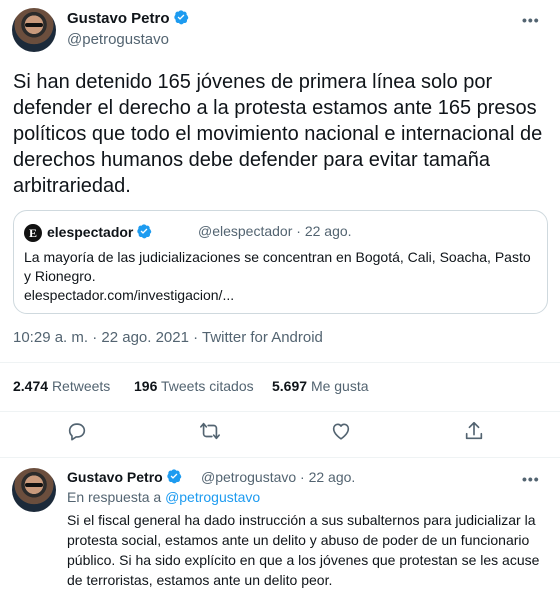 This screenshot has height=589, width=560. Describe the element at coordinates (163, 497) in the screenshot. I see `replying-to: En respuesta a @petrogustavo` at that location.